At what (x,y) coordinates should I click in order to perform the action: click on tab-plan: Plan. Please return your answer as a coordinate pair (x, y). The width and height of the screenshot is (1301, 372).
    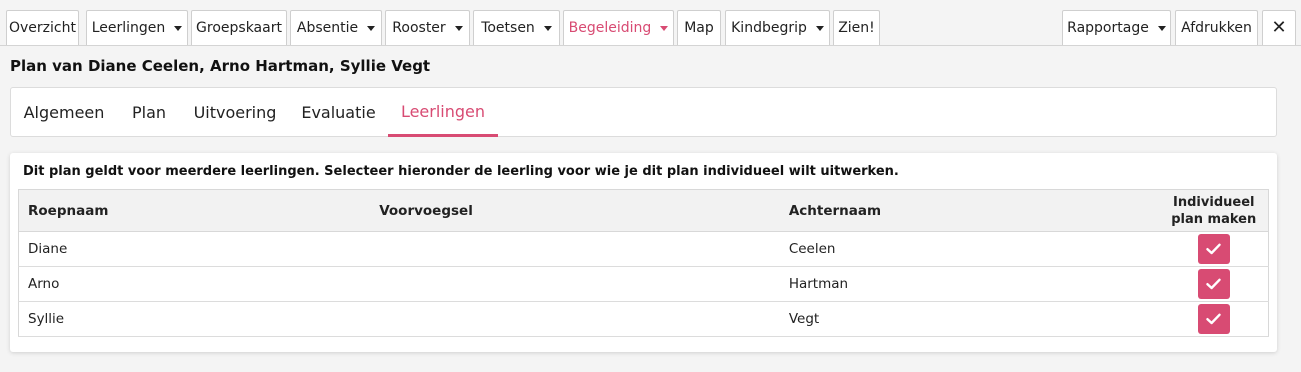
    Looking at the image, I should click on (149, 112).